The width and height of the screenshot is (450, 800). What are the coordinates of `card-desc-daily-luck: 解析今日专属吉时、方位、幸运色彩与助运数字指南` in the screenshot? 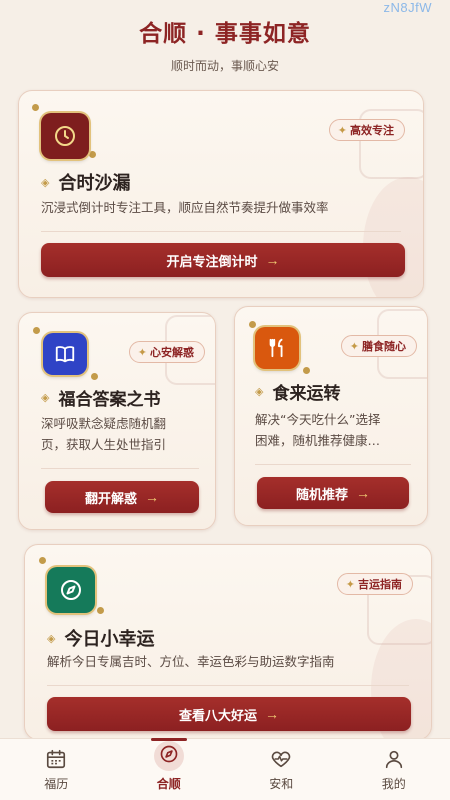 It's located at (191, 661).